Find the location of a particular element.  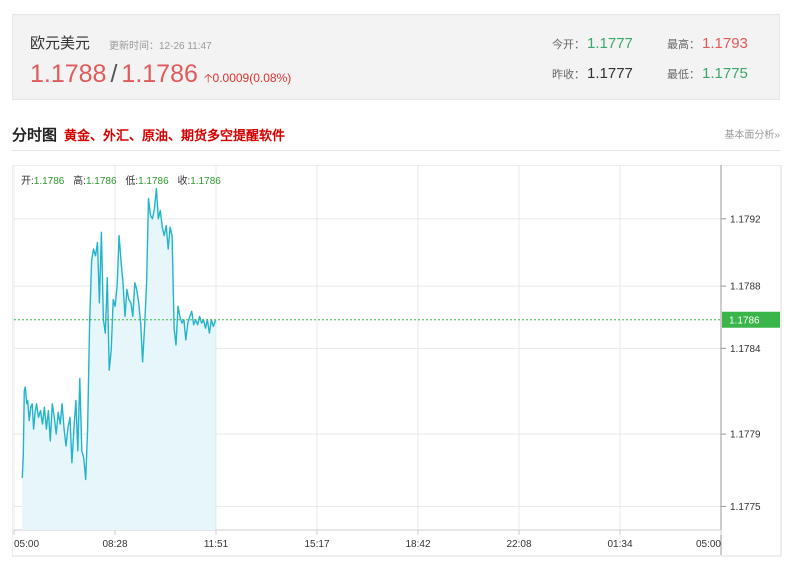

x-tick-label: 01:34 is located at coordinates (619, 544).